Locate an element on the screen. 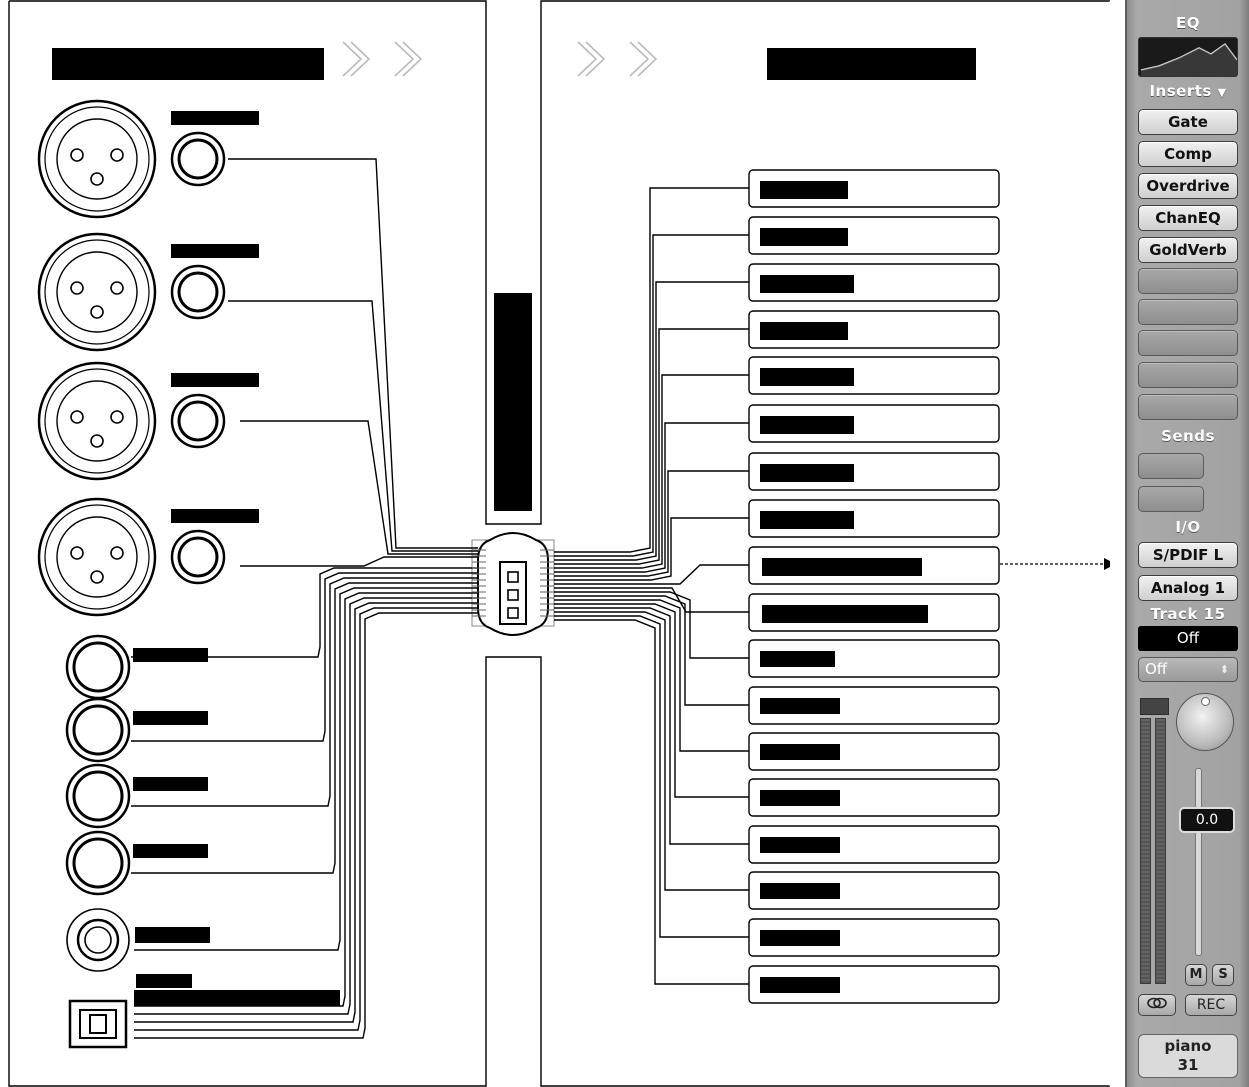 This screenshot has height=1087, width=1249. group-value: Off is located at coordinates (1156, 669).